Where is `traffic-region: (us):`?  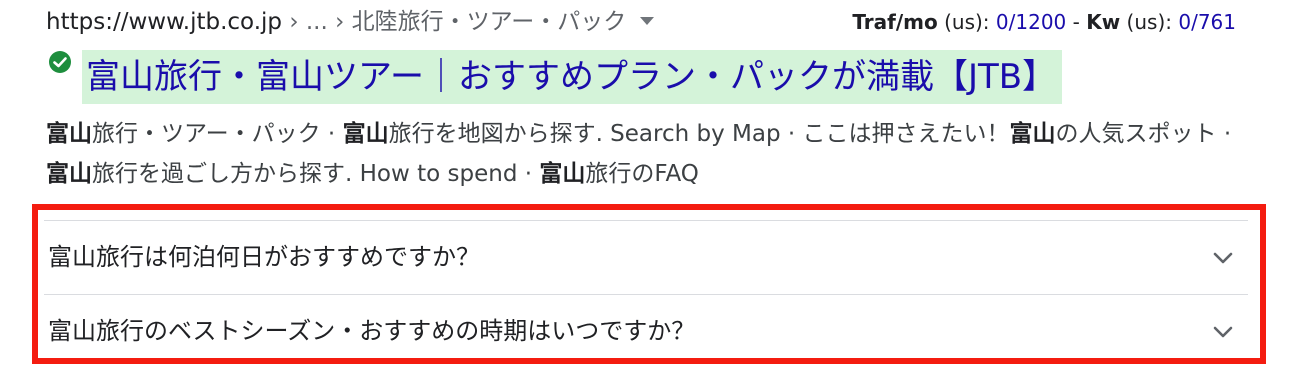
traffic-region: (us): is located at coordinates (966, 22).